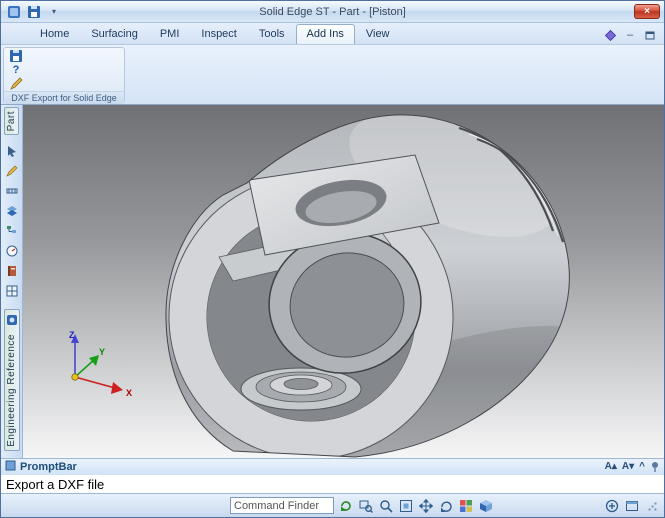  What do you see at coordinates (628, 467) in the screenshot?
I see `font-decrease-button: A▾` at bounding box center [628, 467].